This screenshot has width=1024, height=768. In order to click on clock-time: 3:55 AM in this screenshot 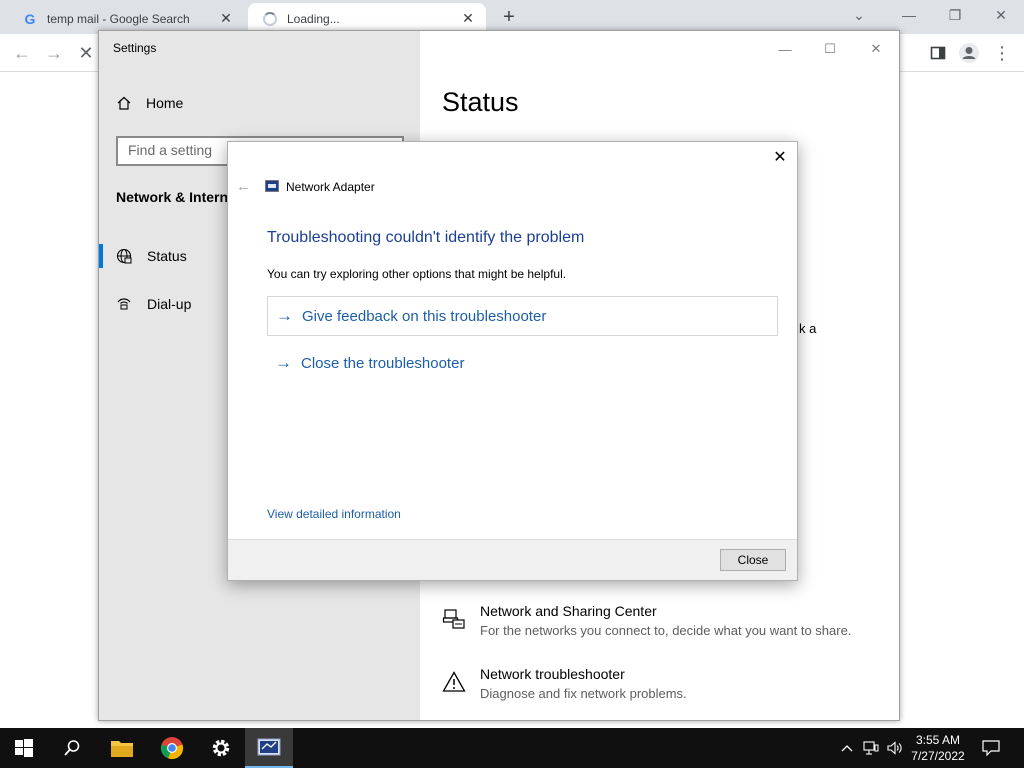, I will do `click(938, 740)`.